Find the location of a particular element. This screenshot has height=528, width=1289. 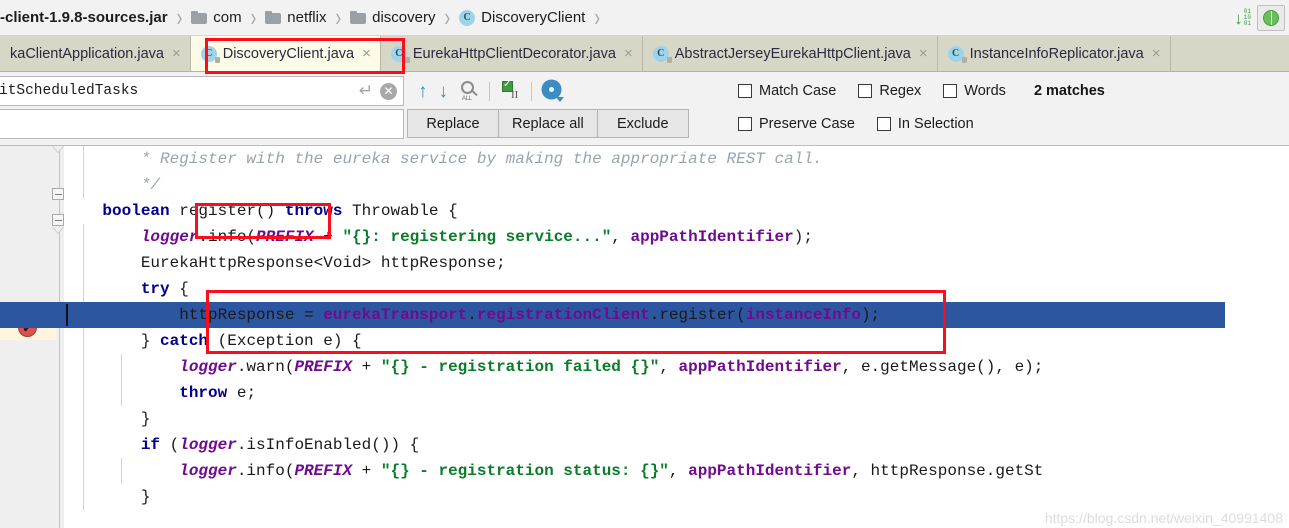

code-line: if (logger.isInfoEnabled()) { is located at coordinates (676, 445).